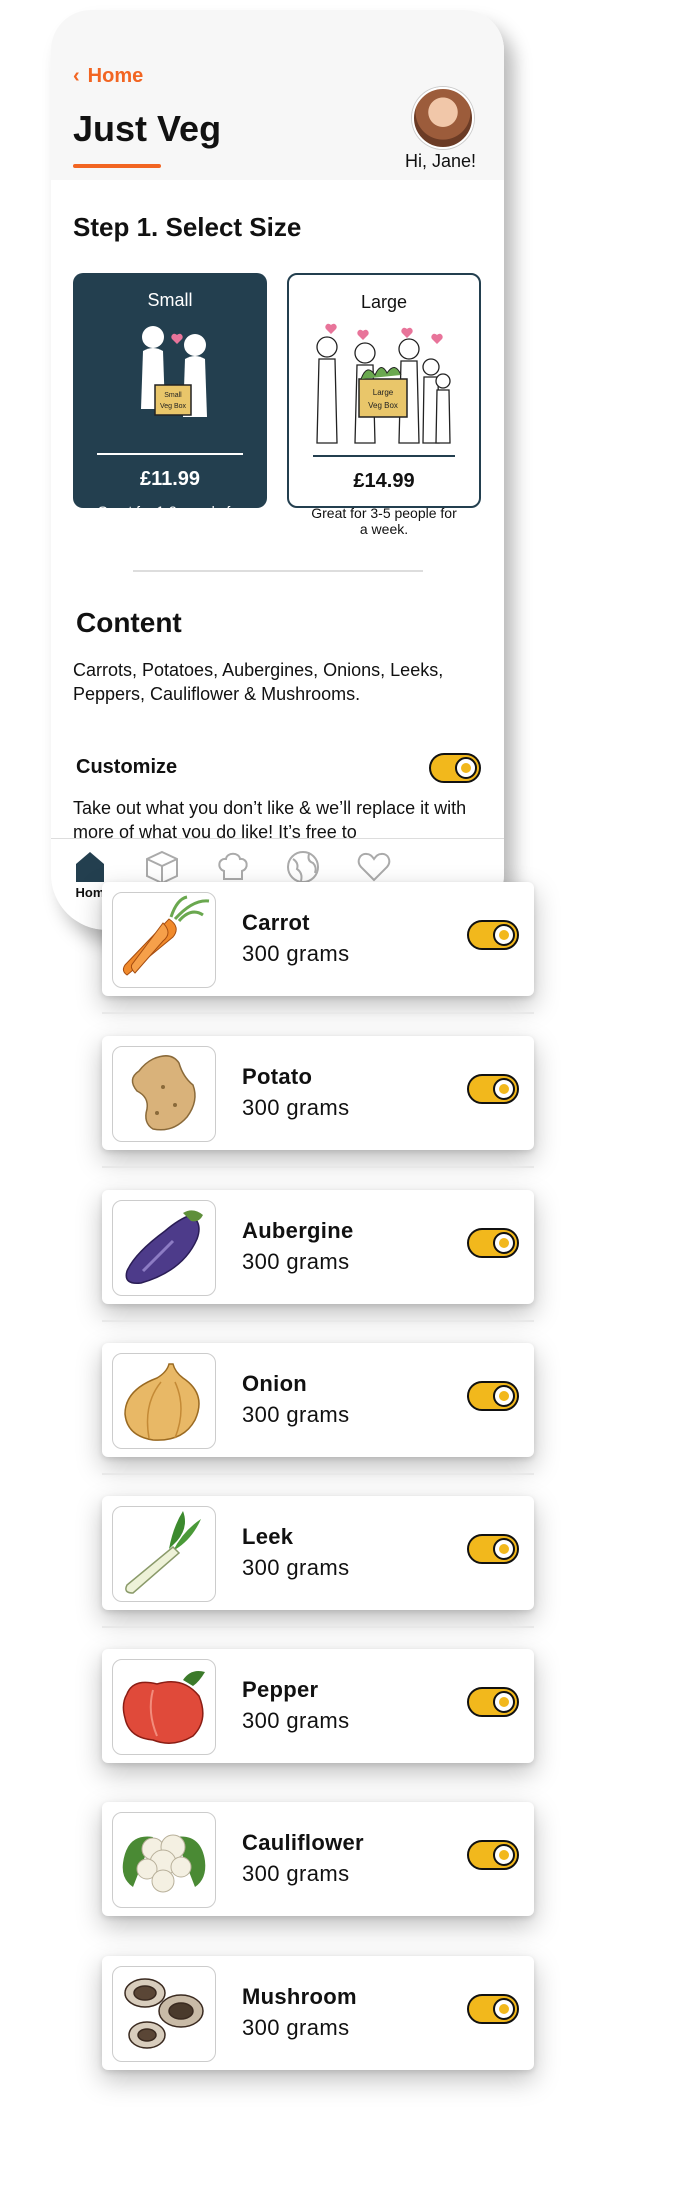 This screenshot has height=2204, width=683. Describe the element at coordinates (318, 1247) in the screenshot. I see `list-item: Aubergine 300 grams` at that location.